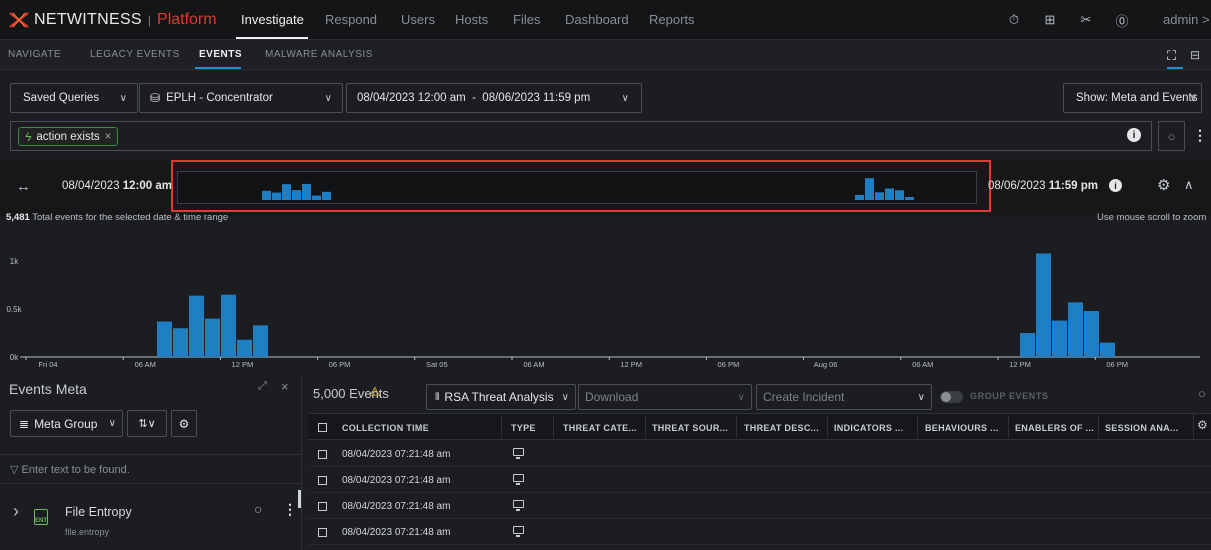 The image size is (1211, 550). What do you see at coordinates (241, 98) in the screenshot?
I see `service-dropdown: ⛁ EPLH - Concentrator ∨` at bounding box center [241, 98].